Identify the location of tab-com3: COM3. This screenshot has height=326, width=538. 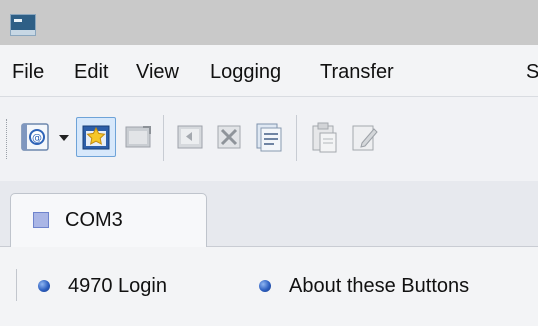
(108, 220).